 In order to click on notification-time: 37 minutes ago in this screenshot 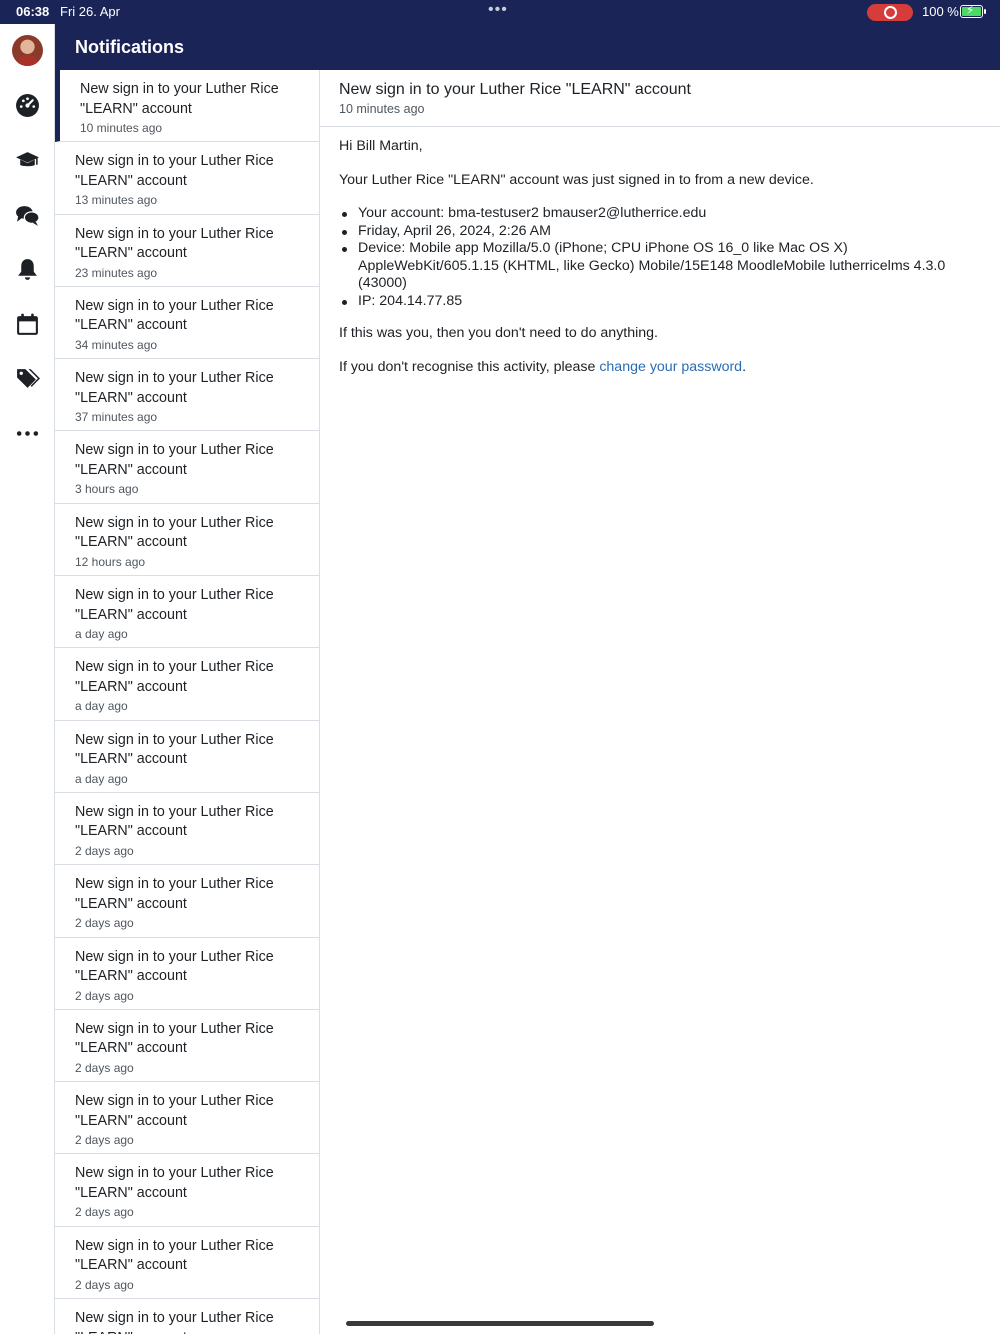, I will do `click(116, 417)`.